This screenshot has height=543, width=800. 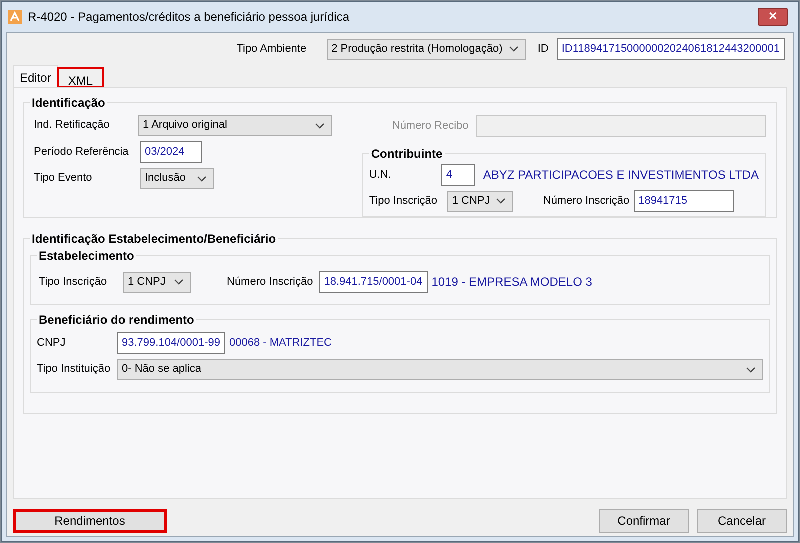 I want to click on dropdown: 0- Não se aplica, so click(x=440, y=369).